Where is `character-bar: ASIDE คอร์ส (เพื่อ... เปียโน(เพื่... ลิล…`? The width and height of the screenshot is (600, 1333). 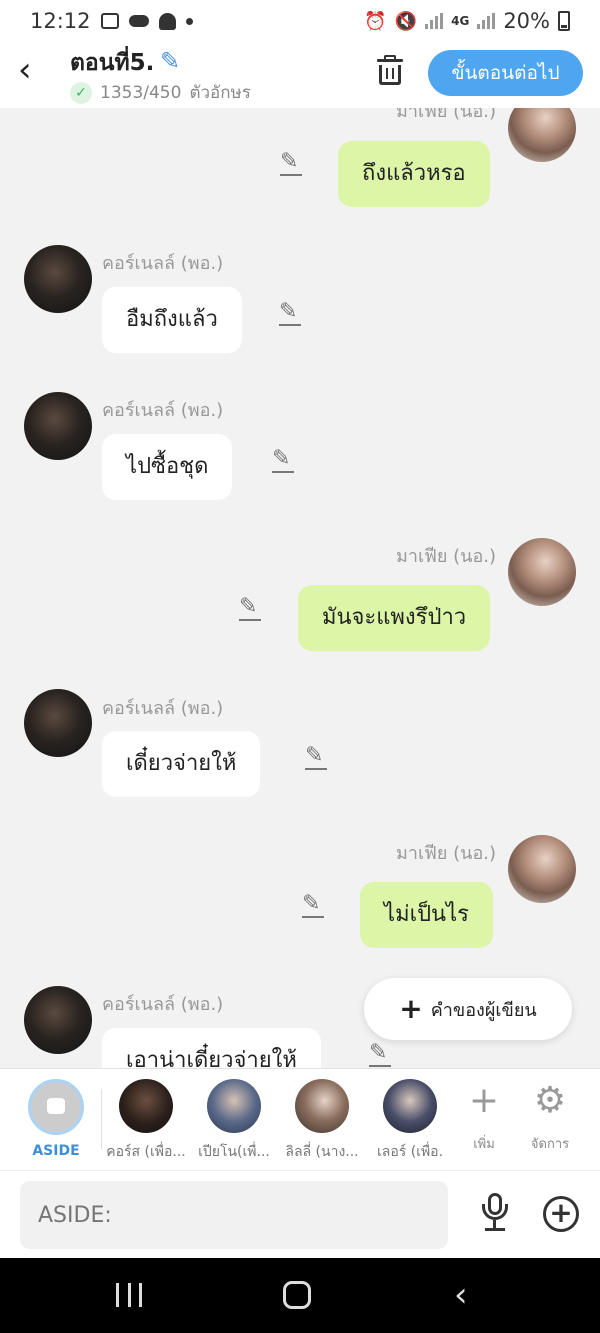 character-bar: ASIDE คอร์ส (เพื่อ... เปียโน(เพื่... ลิล… is located at coordinates (300, 1119).